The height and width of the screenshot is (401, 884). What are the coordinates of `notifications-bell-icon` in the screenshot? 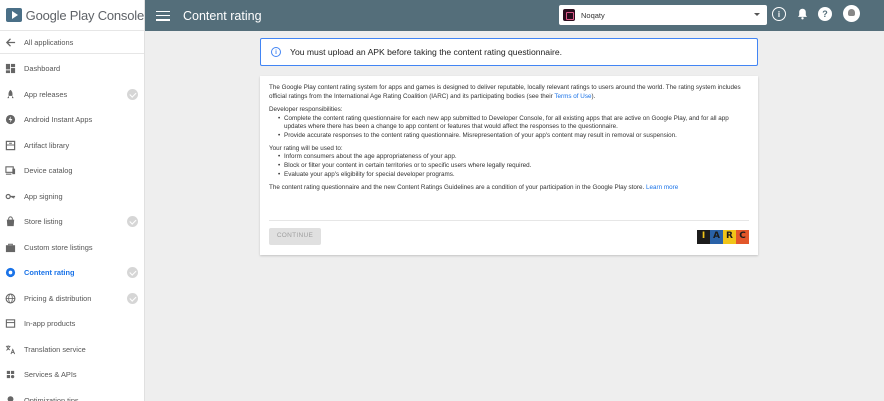 It's located at (802, 14).